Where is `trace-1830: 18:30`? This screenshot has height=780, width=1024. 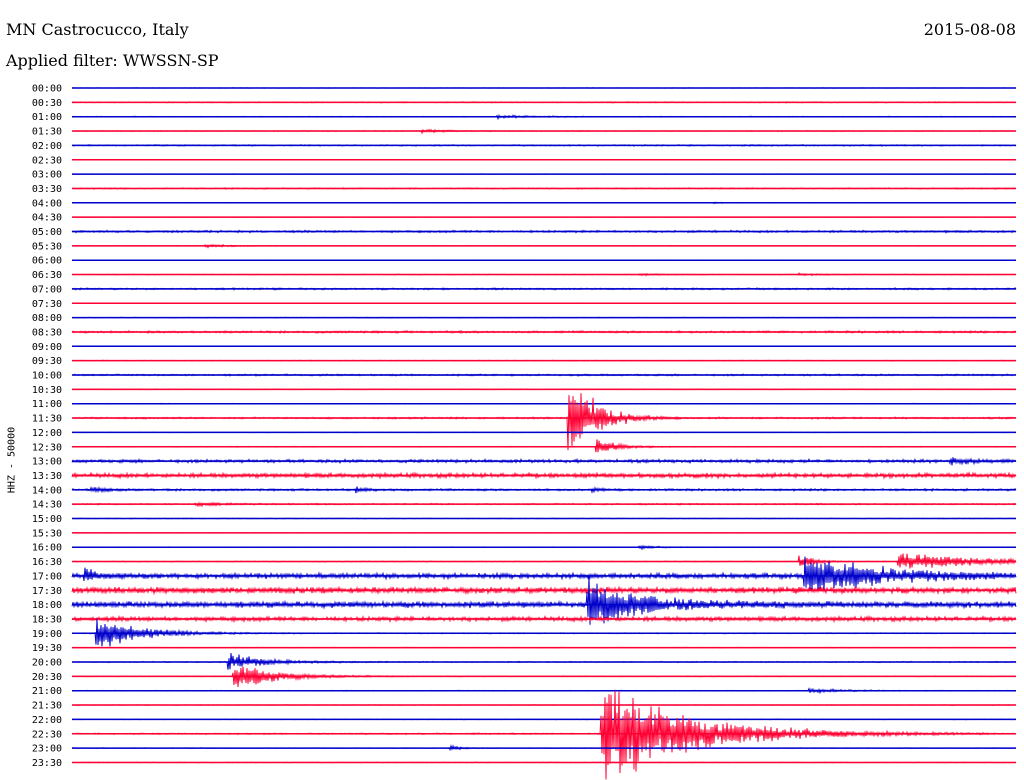 trace-1830: 18:30 is located at coordinates (524, 619).